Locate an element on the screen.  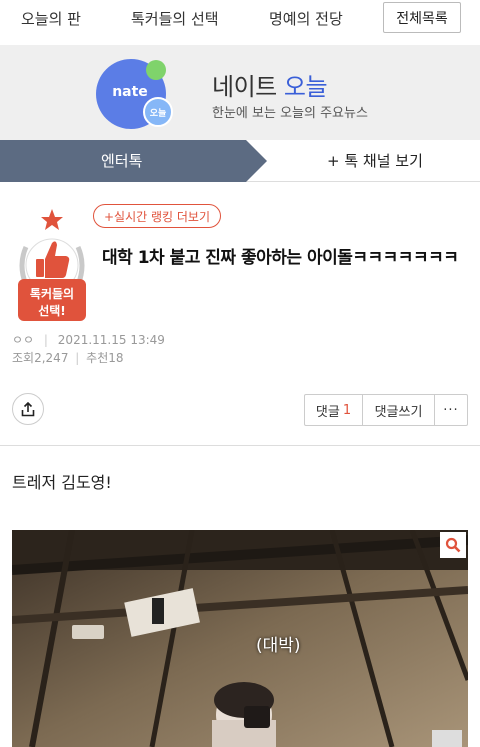
write-comment-button: 댓글쓰기 is located at coordinates (399, 410).